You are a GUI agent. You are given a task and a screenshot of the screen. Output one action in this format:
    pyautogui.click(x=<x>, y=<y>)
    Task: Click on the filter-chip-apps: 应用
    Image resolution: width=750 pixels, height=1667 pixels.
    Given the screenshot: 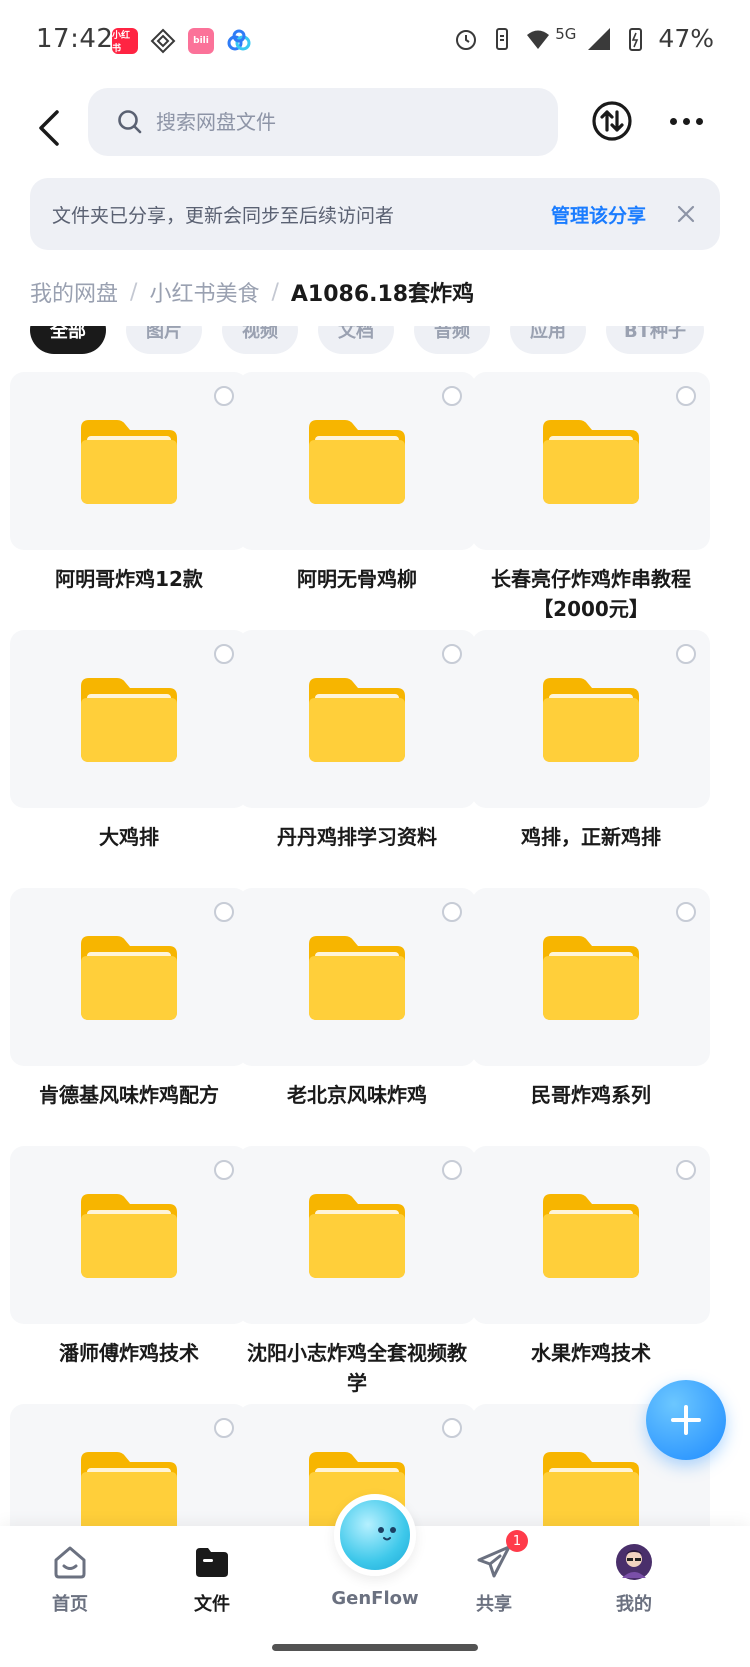 What is the action you would take?
    pyautogui.click(x=548, y=340)
    